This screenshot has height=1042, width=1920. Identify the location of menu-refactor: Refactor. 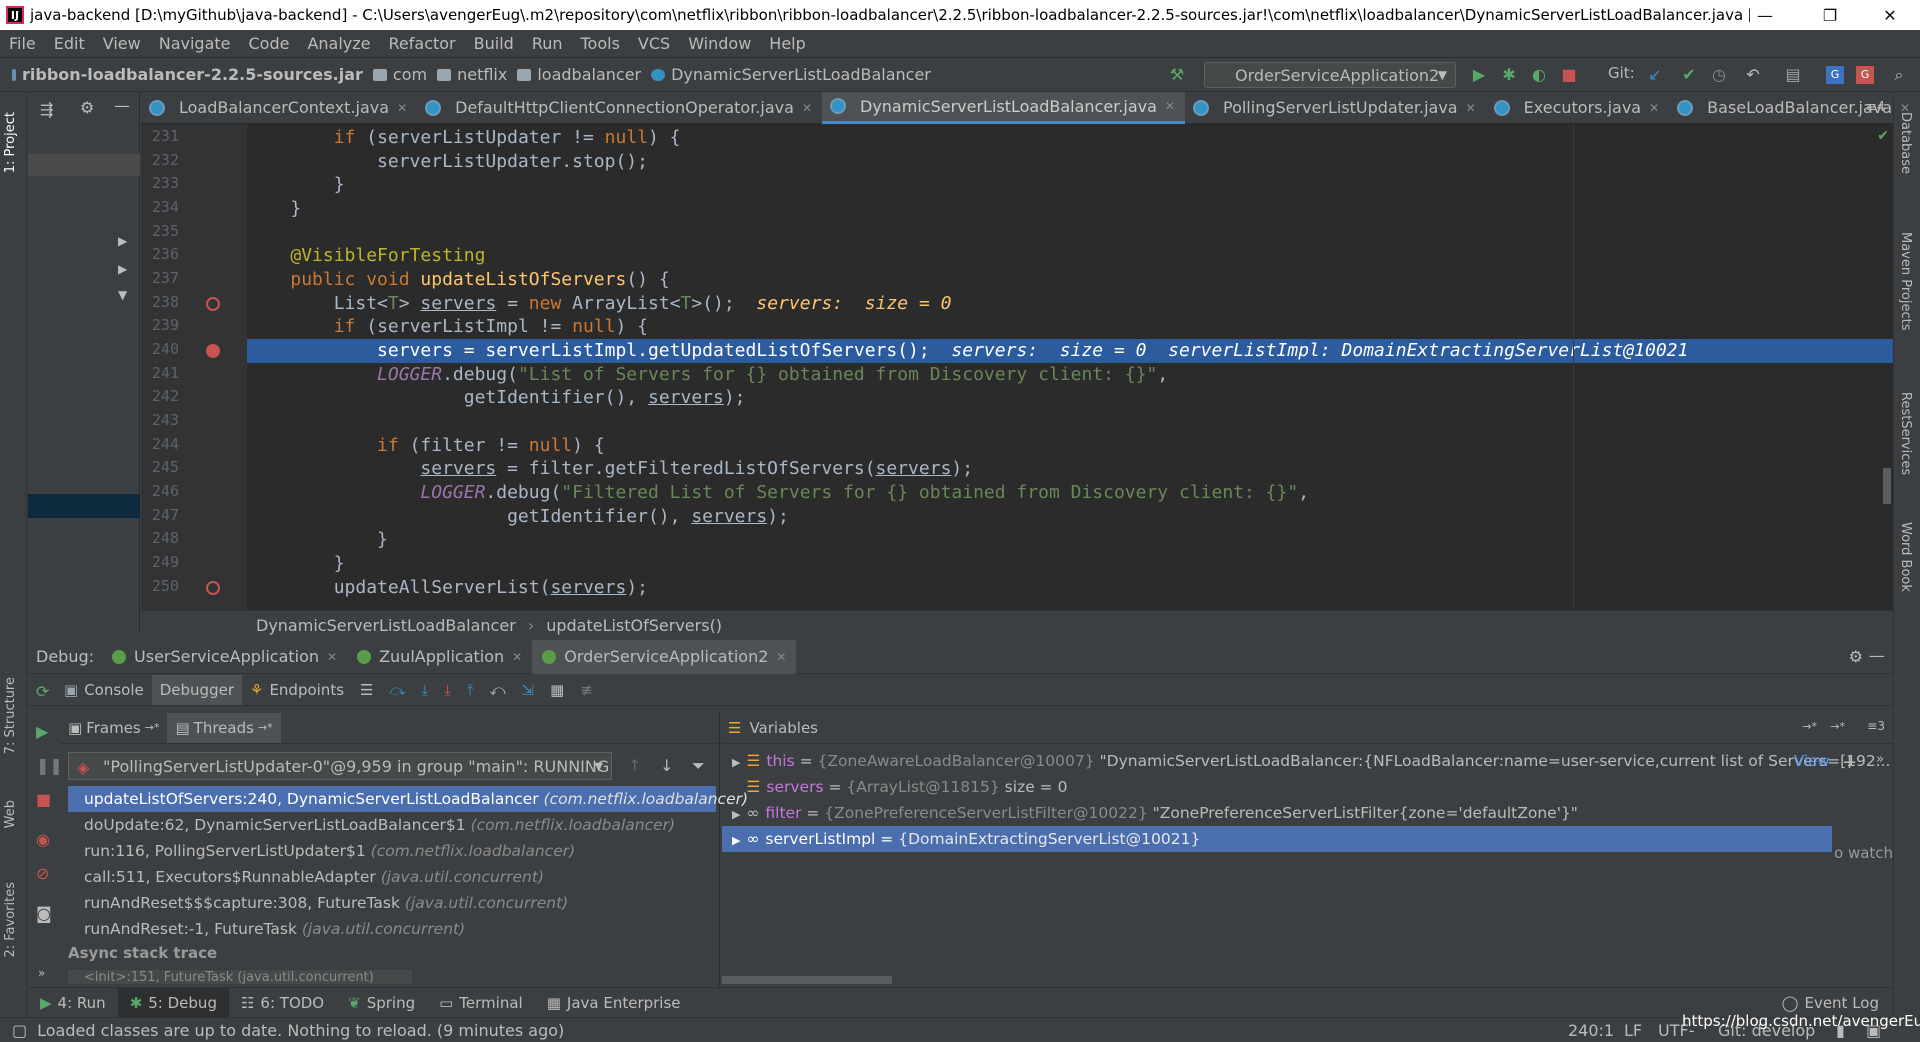
(422, 43).